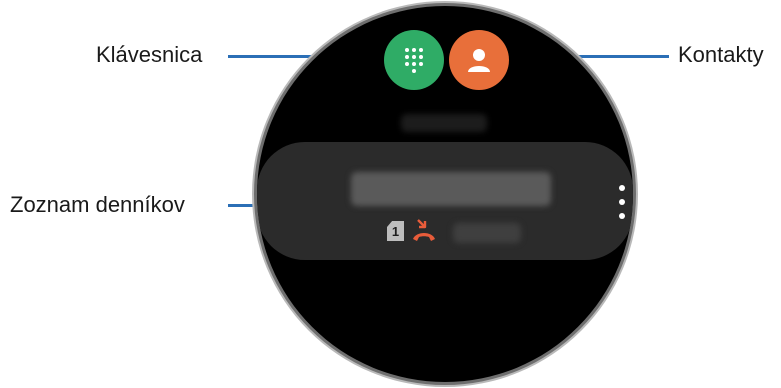  I want to click on person-icon, so click(479, 60).